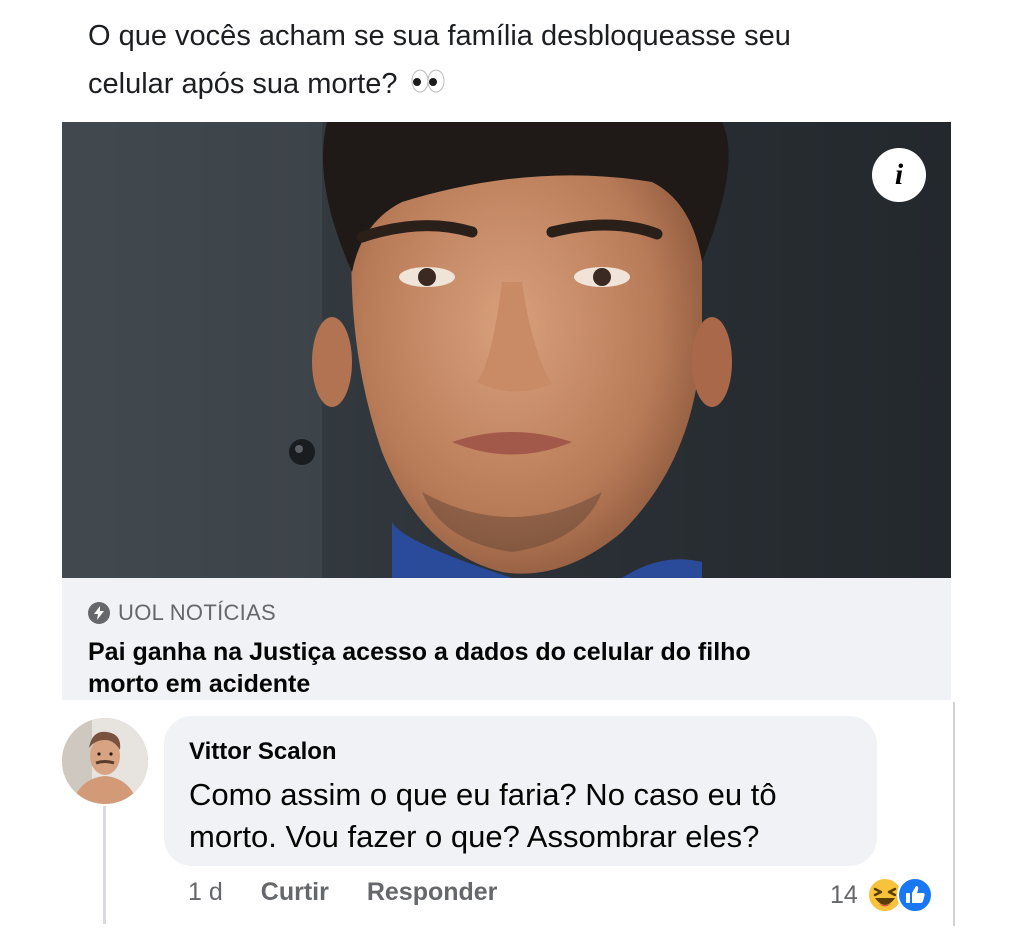  I want to click on reaction-count: 14, so click(844, 894).